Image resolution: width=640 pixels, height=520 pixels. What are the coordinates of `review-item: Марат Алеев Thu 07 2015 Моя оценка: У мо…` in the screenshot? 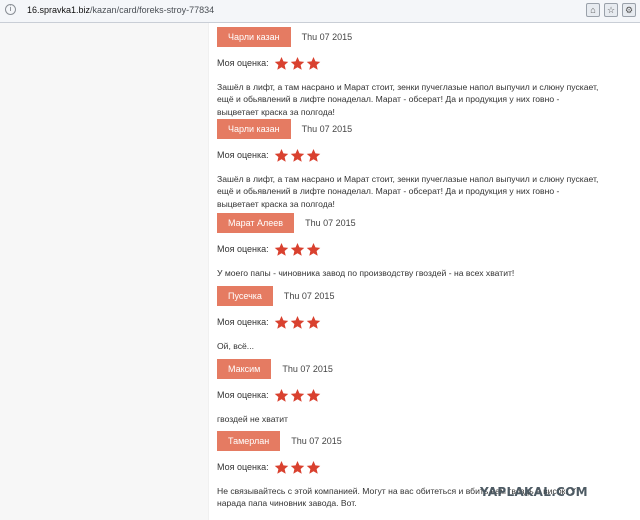 It's located at (414, 246).